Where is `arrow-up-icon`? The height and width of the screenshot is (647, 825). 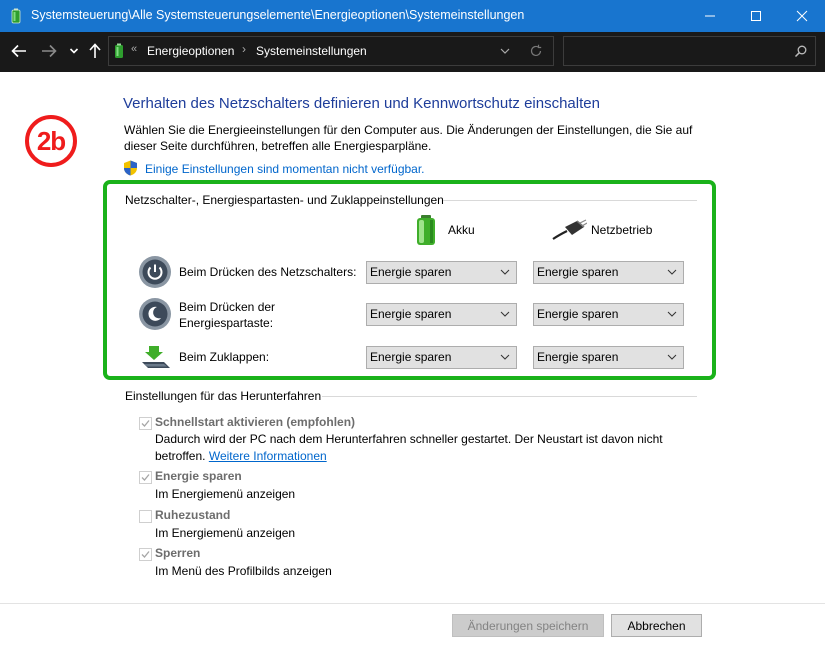
arrow-up-icon is located at coordinates (95, 50).